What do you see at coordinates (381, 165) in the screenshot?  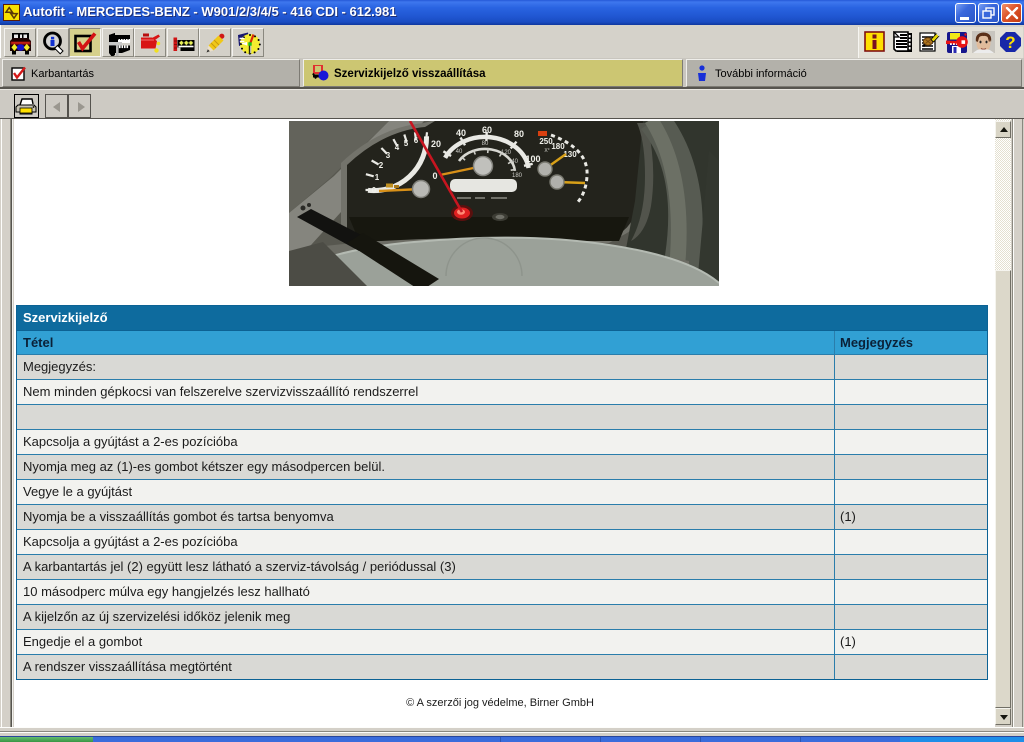 I see `svg-text: 2` at bounding box center [381, 165].